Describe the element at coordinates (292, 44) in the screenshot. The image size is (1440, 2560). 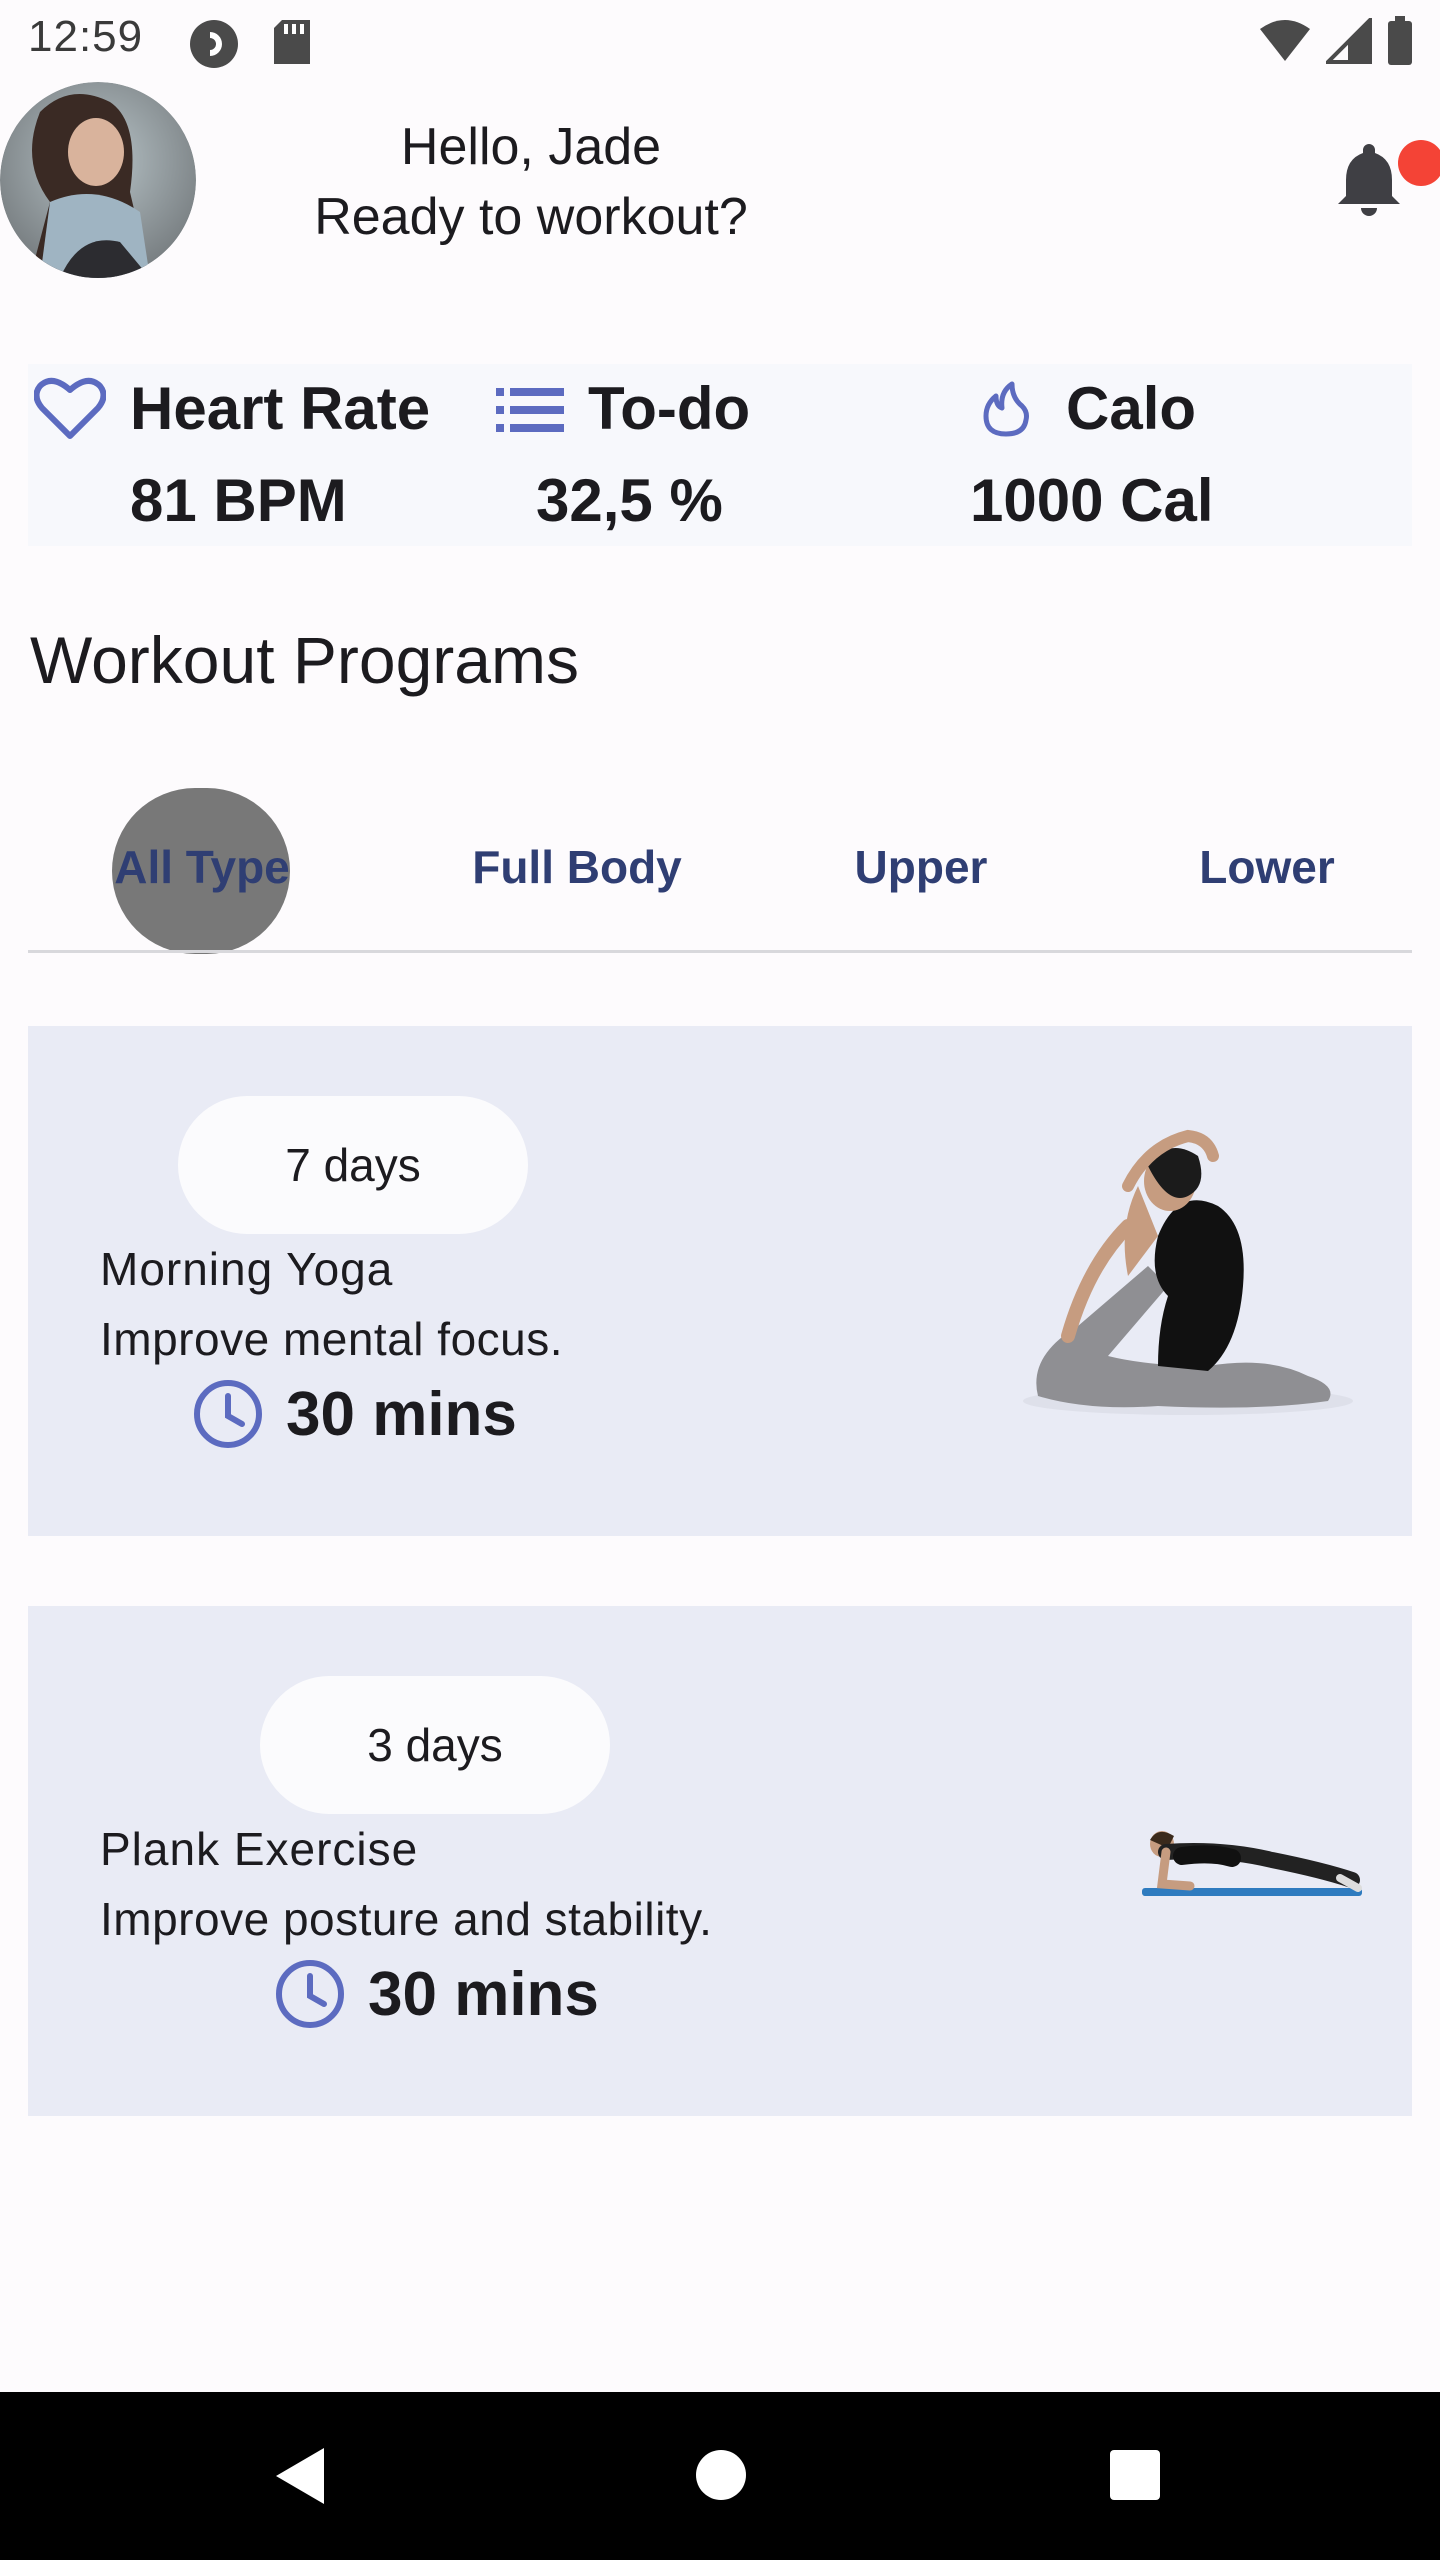
I see `sd-card-icon` at that location.